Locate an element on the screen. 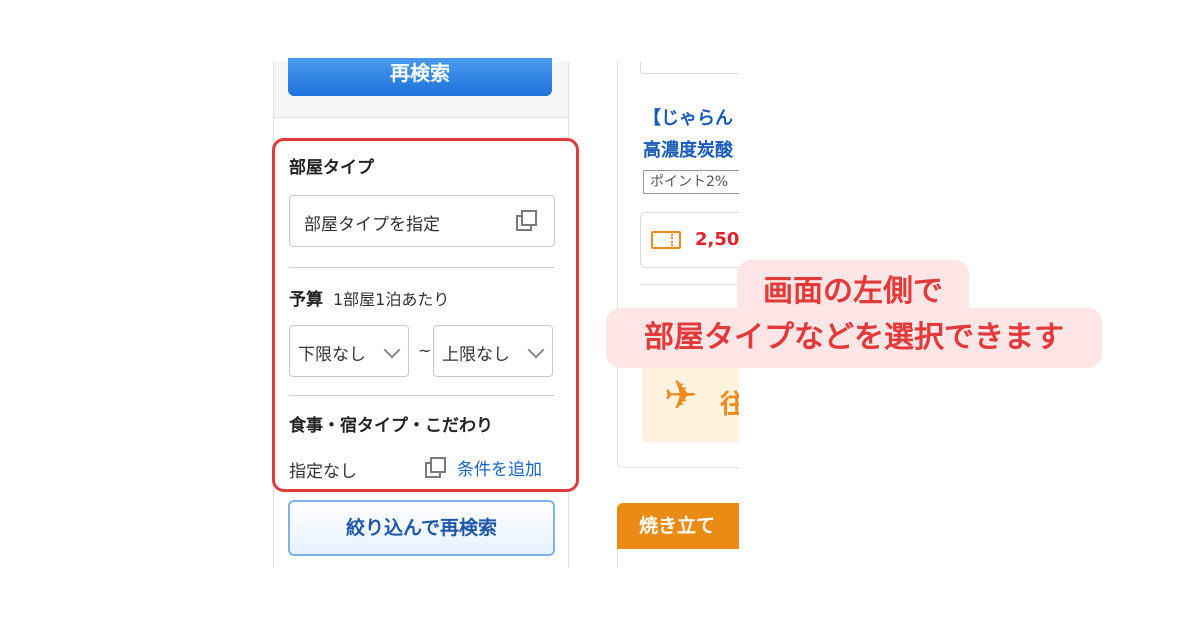 The image size is (1200, 630). callout-line-2: 部屋タイプなどを選択できます is located at coordinates (854, 338).